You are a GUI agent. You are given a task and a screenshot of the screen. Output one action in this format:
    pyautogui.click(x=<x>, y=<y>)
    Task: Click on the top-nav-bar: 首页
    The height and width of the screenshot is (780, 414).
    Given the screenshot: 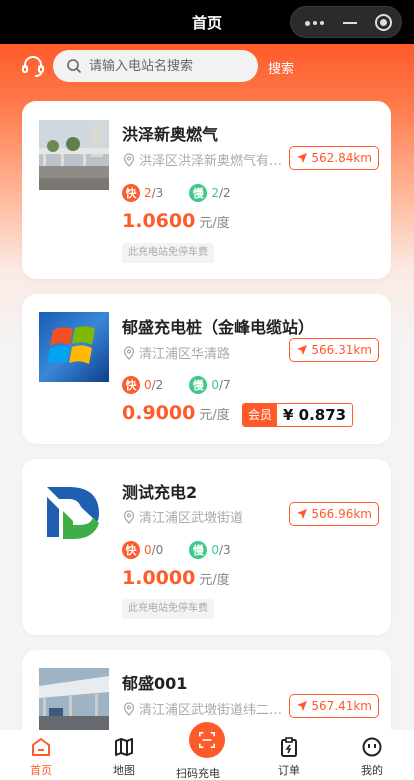 What is the action you would take?
    pyautogui.click(x=207, y=22)
    